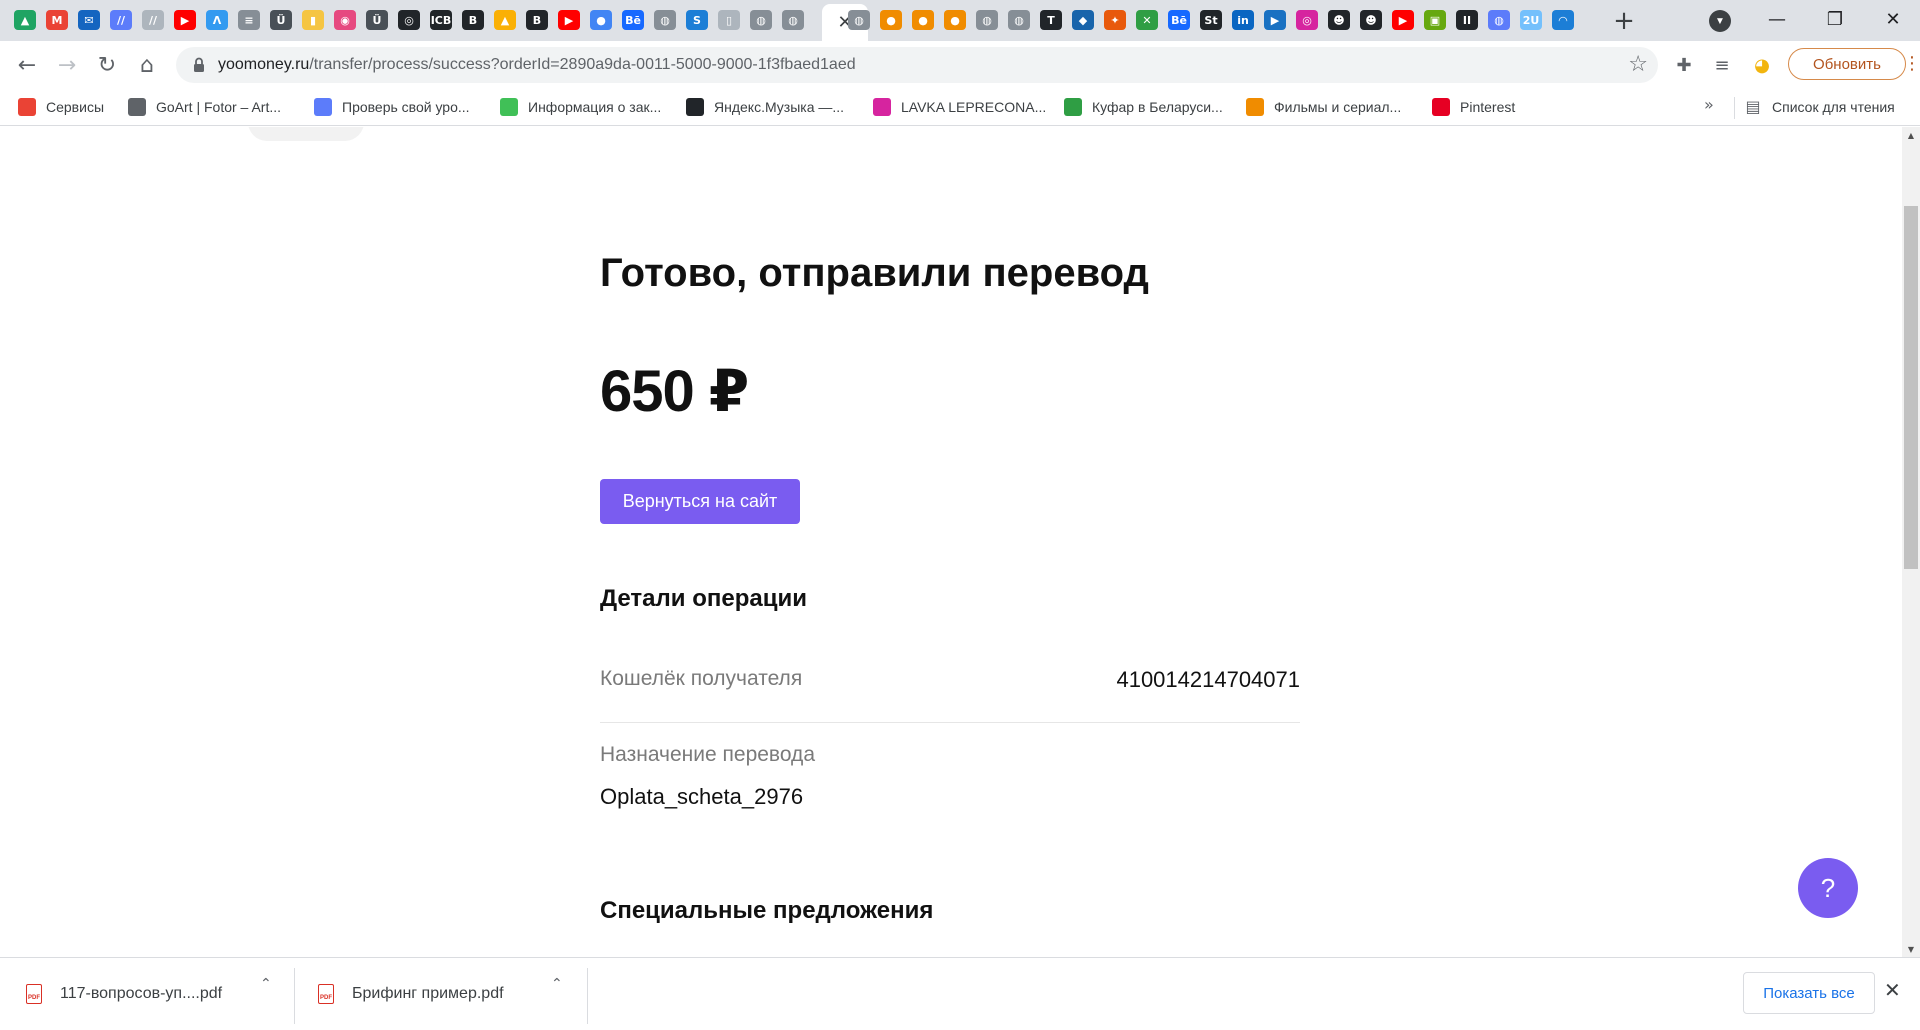 The height and width of the screenshot is (1030, 1920). Describe the element at coordinates (124, 994) in the screenshot. I see `download-item: PDF 117-вопросов-уп....pdf` at that location.